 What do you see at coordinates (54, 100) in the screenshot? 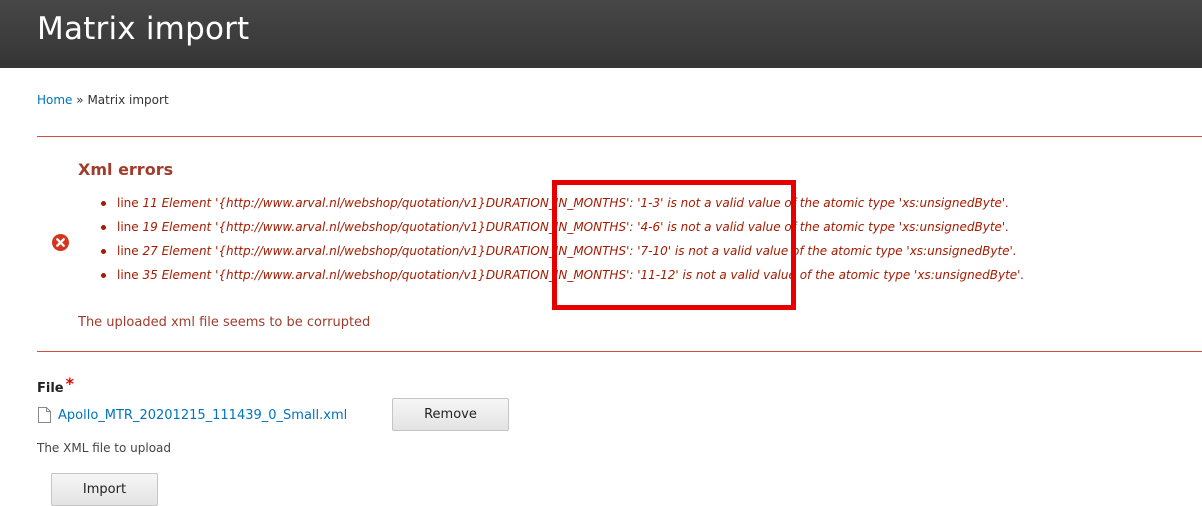
I see `breadcrumb-home-link: Home` at bounding box center [54, 100].